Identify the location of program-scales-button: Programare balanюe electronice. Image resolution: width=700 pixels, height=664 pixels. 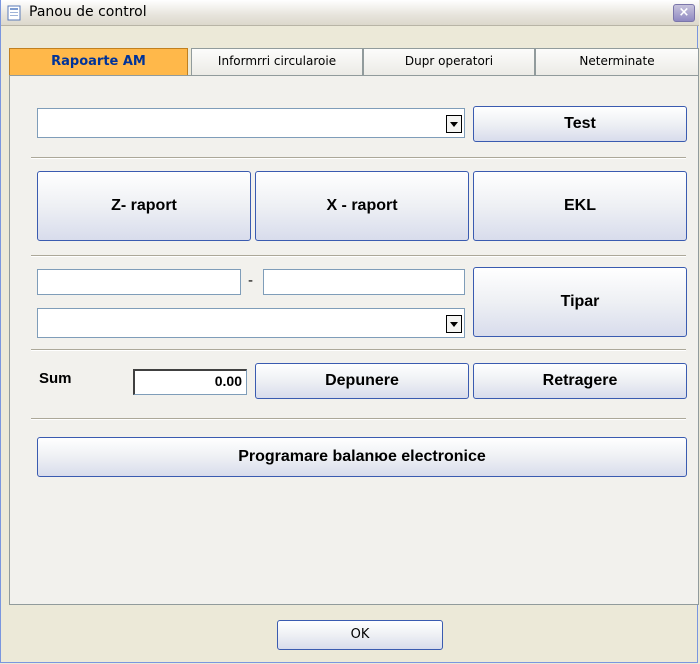
(362, 457).